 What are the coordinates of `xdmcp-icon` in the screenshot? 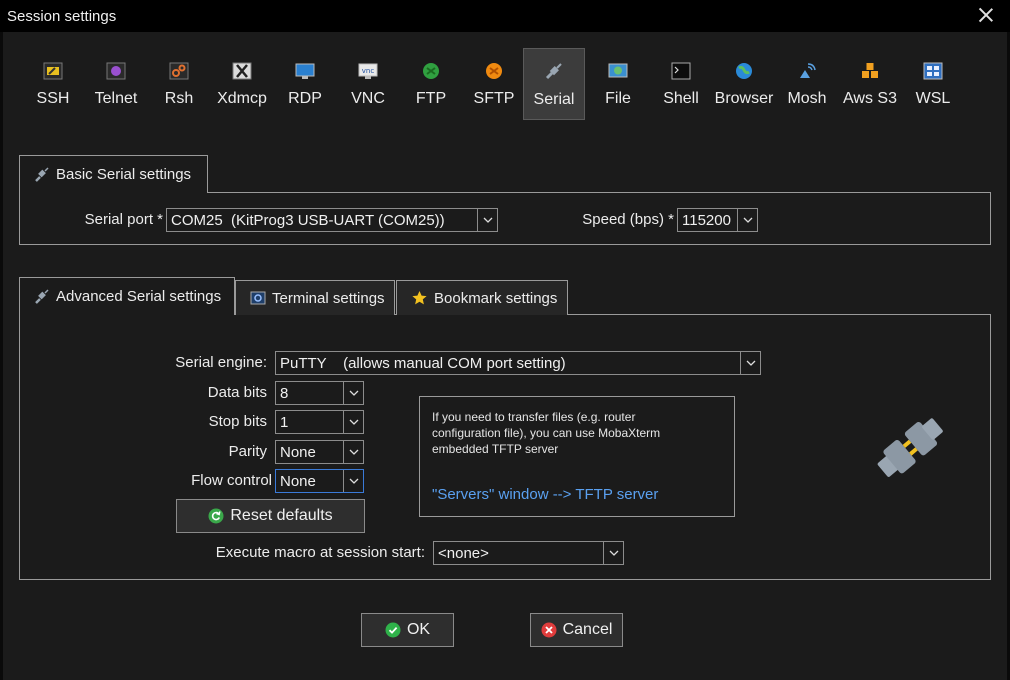 It's located at (242, 71).